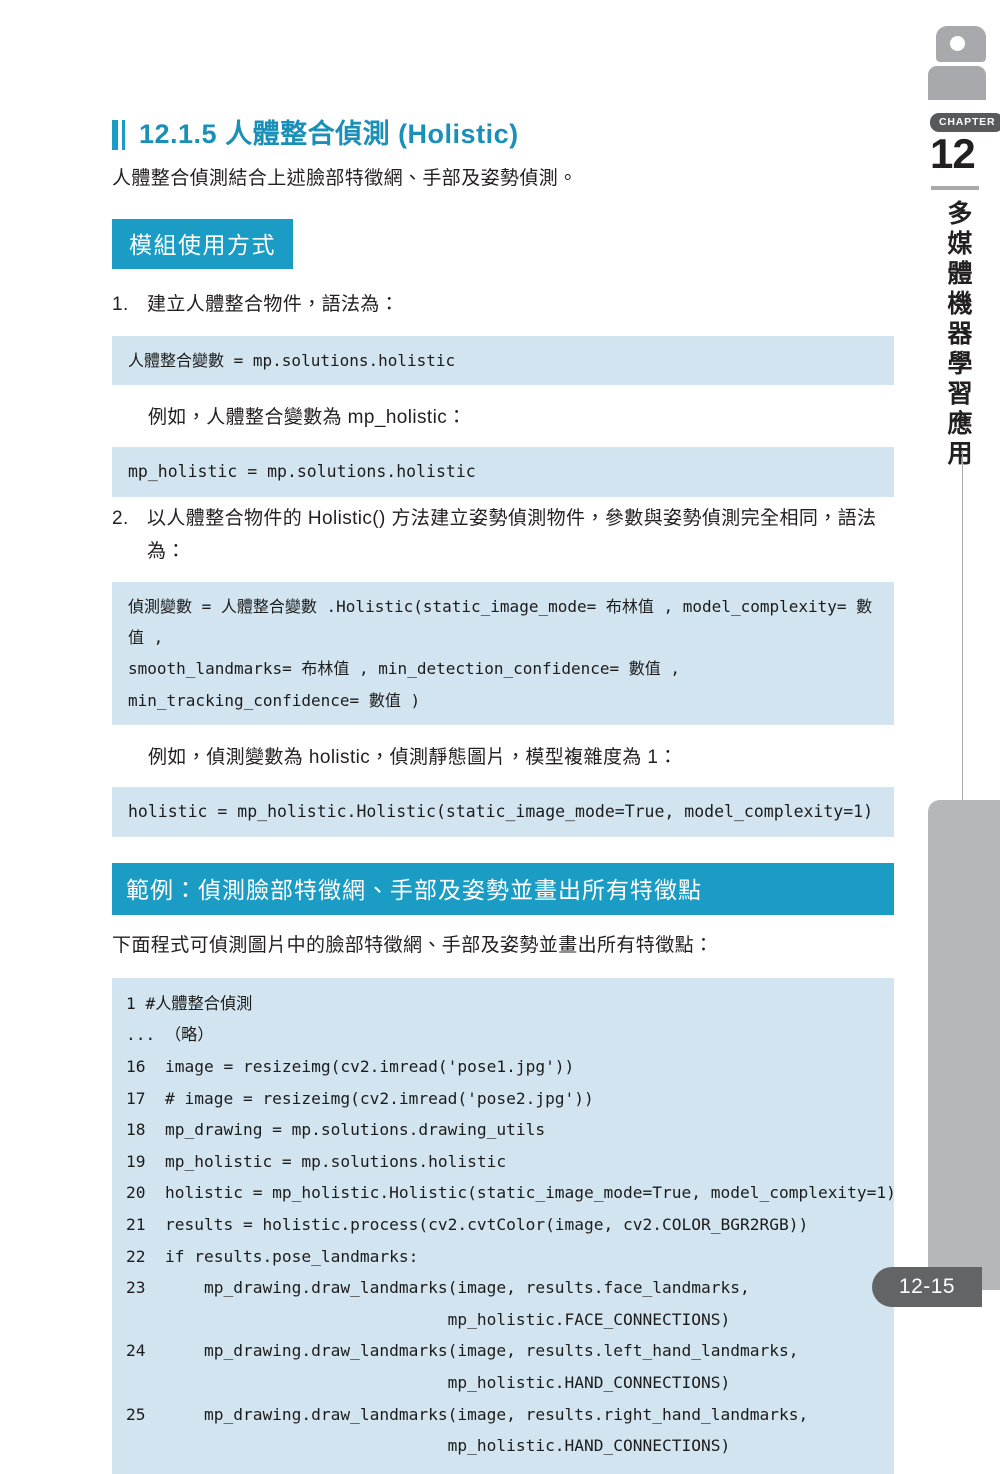 The height and width of the screenshot is (1474, 1000). Describe the element at coordinates (927, 1287) in the screenshot. I see `page-number: 12-15` at that location.